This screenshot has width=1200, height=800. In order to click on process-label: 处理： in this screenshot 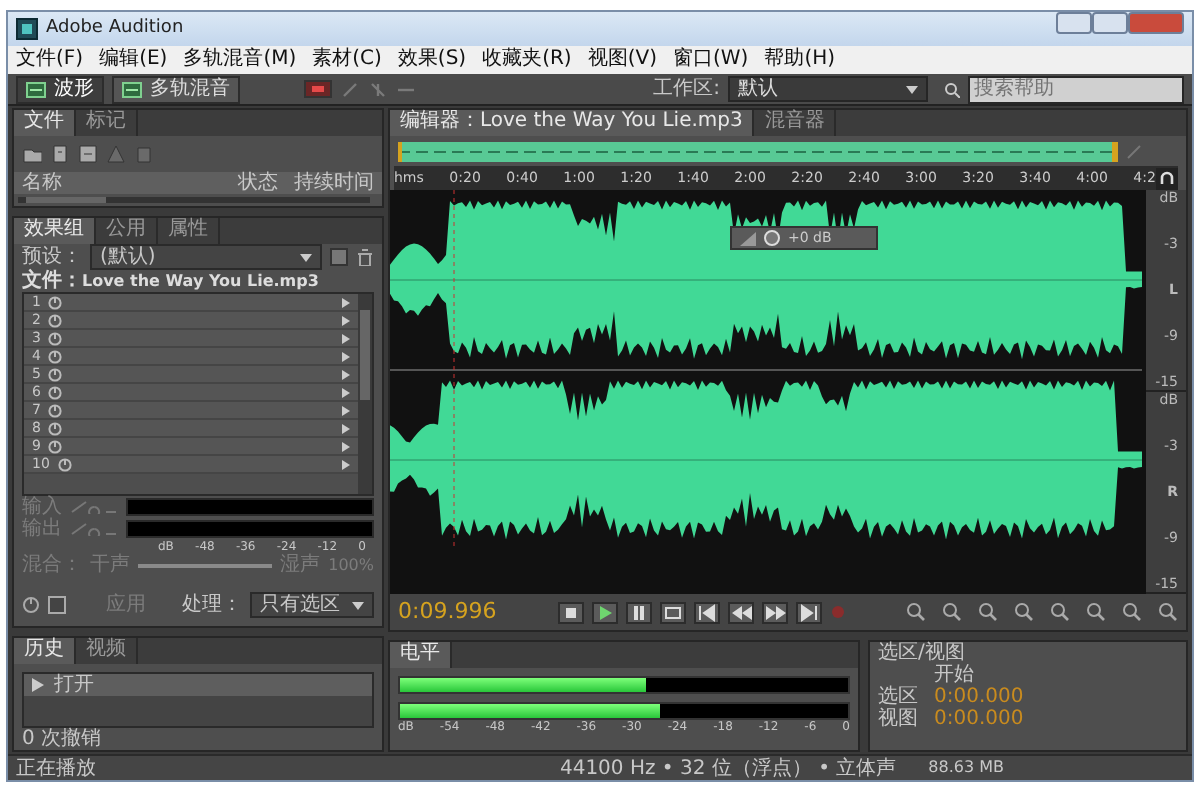, I will do `click(212, 605)`.